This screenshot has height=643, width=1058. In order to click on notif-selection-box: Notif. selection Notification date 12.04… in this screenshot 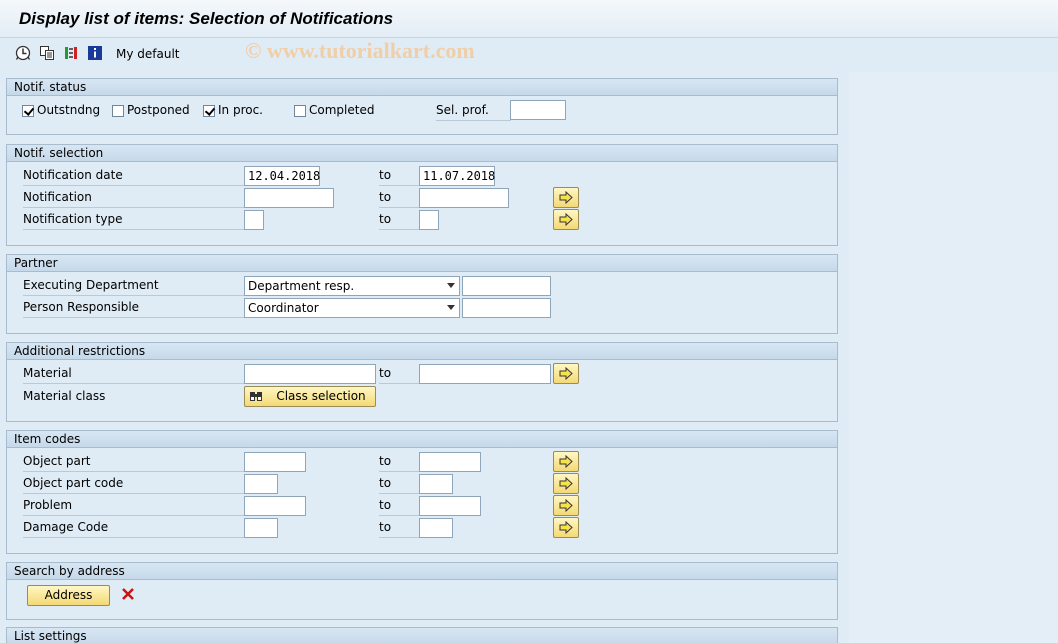, I will do `click(422, 195)`.